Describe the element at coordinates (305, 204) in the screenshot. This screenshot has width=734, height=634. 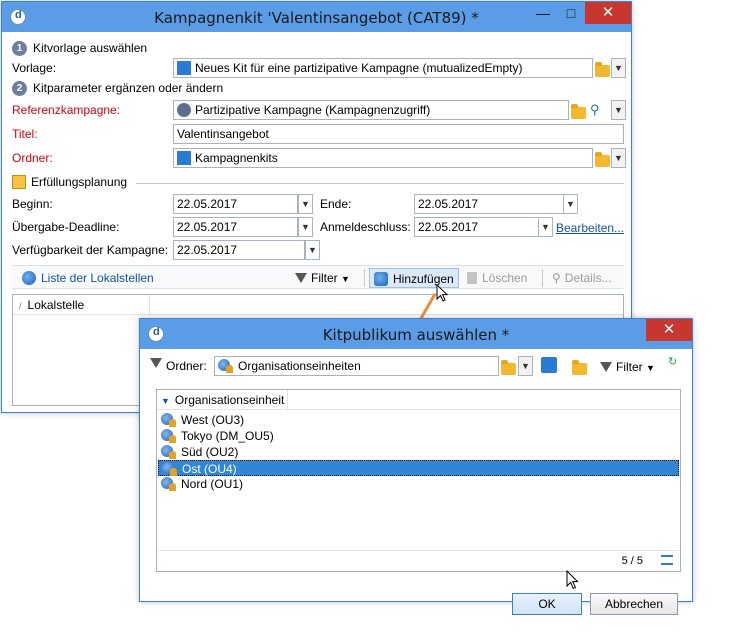
I see `beginn-dropdown: ▼` at that location.